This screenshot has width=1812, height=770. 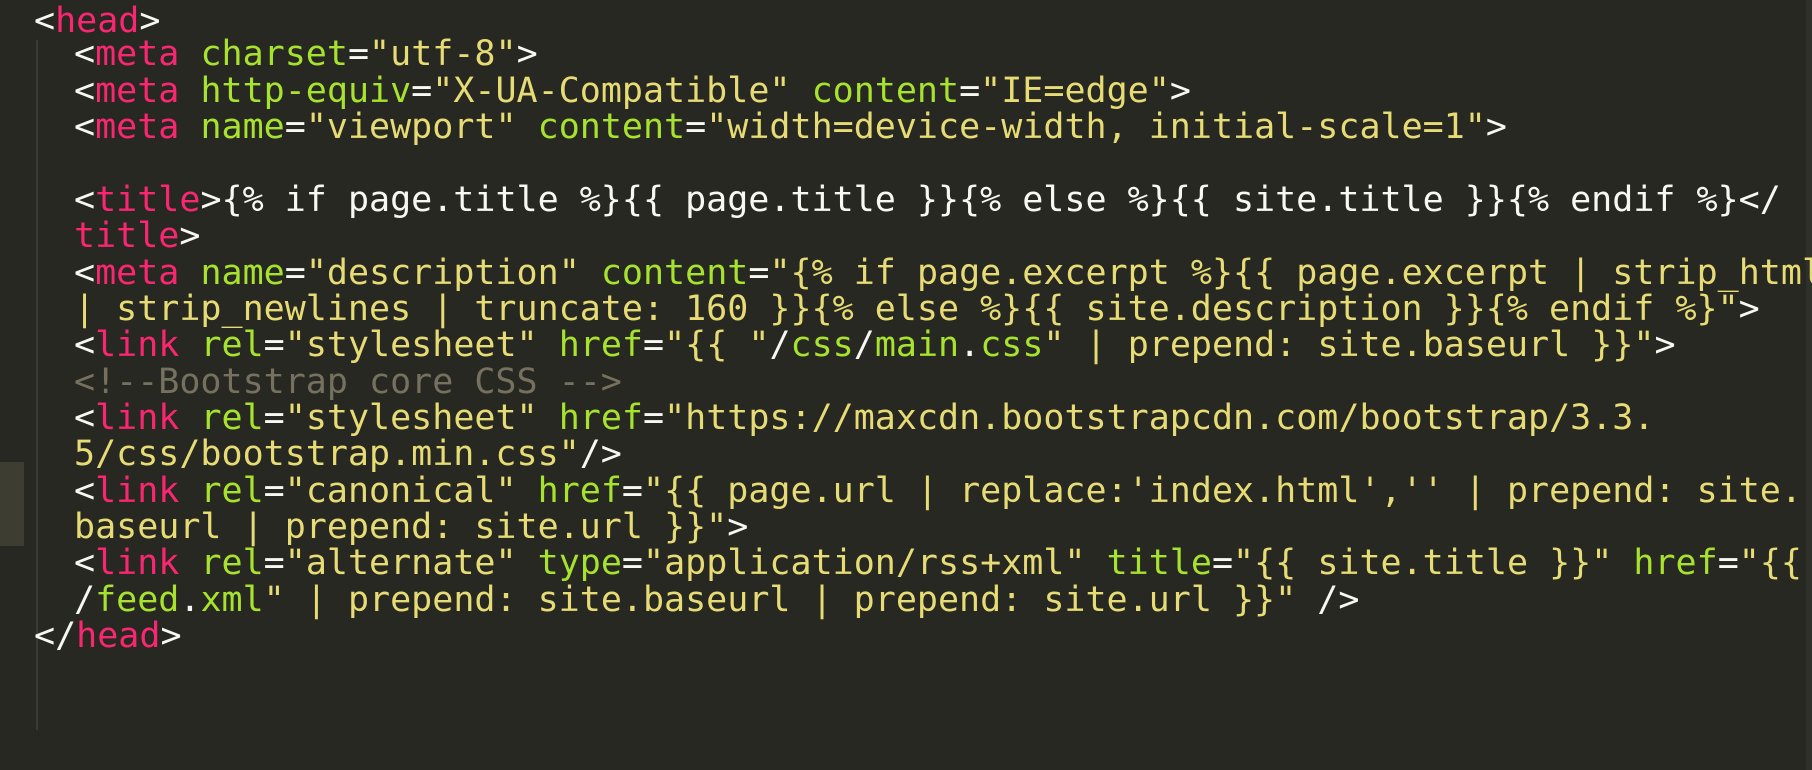 I want to click on string-token: "width=device-width, initial-scale=1", so click(x=1096, y=127).